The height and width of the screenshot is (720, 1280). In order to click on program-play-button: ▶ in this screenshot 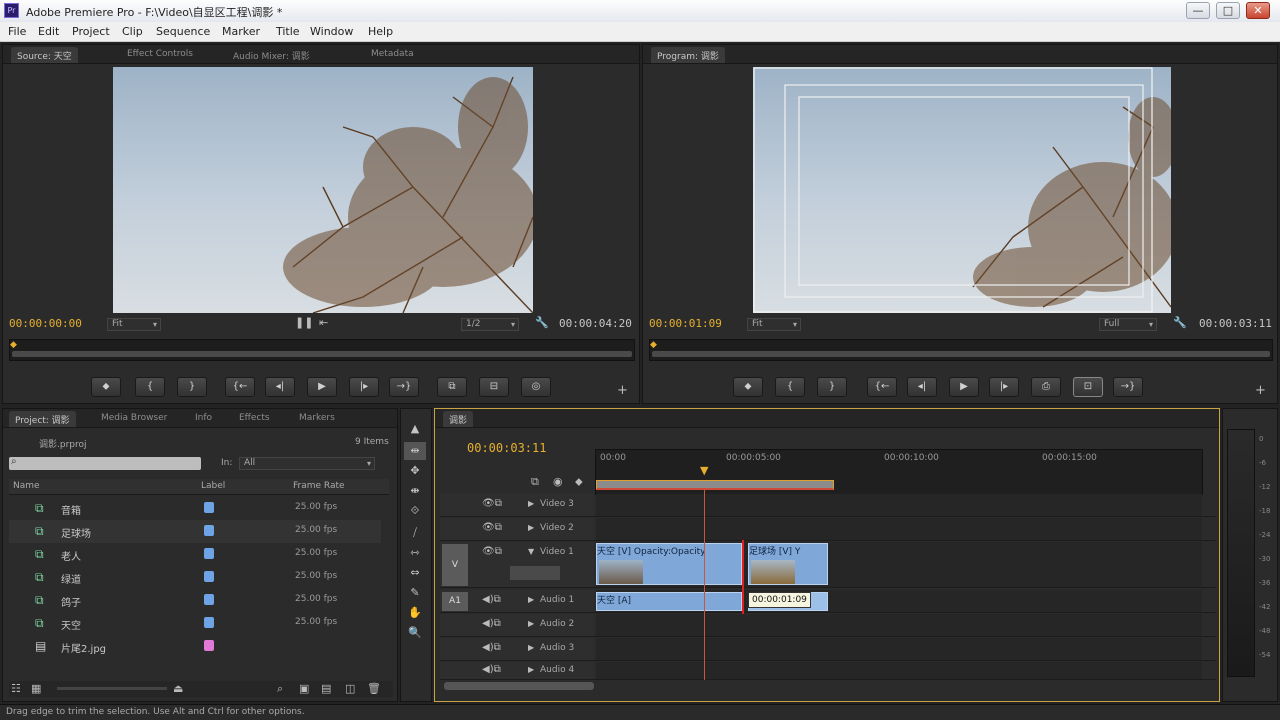, I will do `click(964, 387)`.